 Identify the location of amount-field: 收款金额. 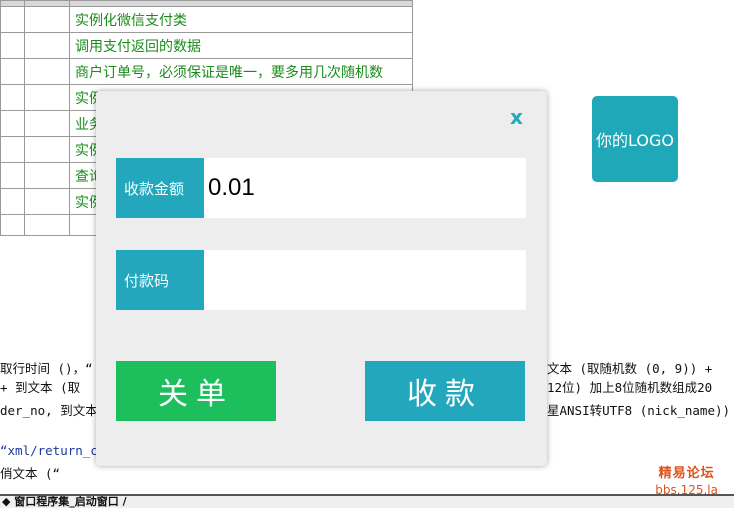
(321, 188).